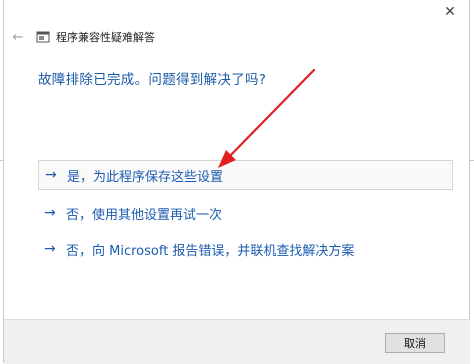 Image resolution: width=474 pixels, height=364 pixels. I want to click on option-report-to-microsoft: → 否，向 Microsoft 报告错误，并联机查找解决方案, so click(245, 249).